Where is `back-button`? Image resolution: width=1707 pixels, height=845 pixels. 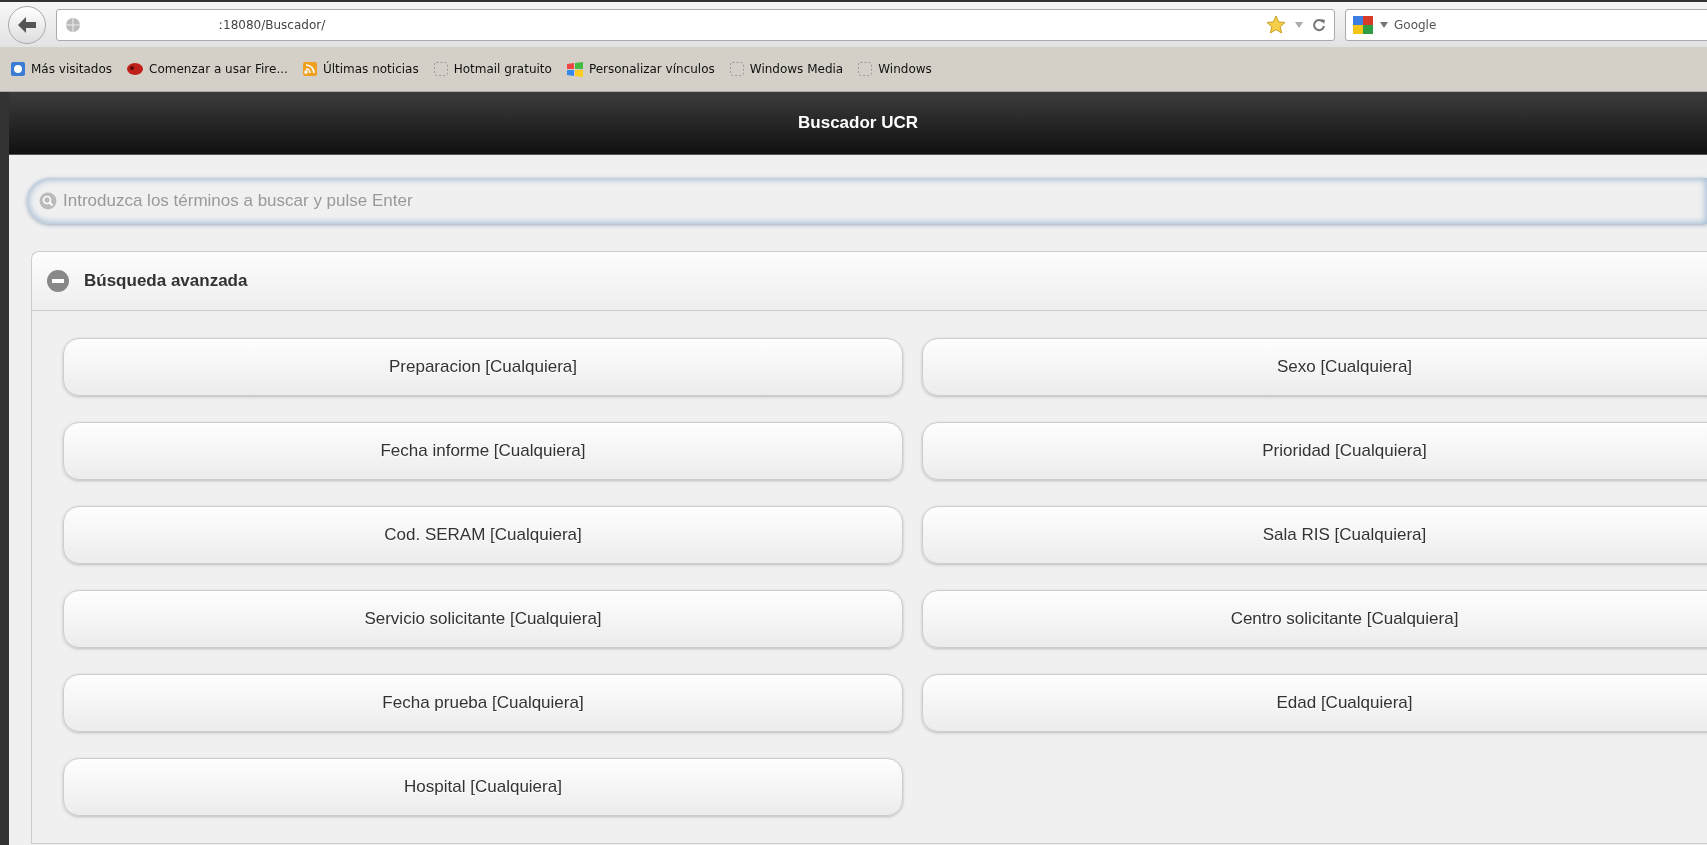 back-button is located at coordinates (27, 24).